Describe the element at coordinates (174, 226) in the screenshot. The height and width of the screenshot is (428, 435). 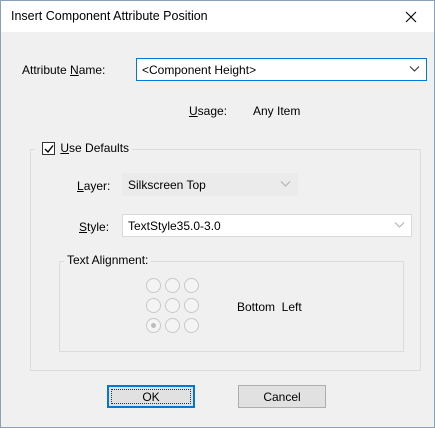
I see `style-value: TextStyle35.0-3.0` at that location.